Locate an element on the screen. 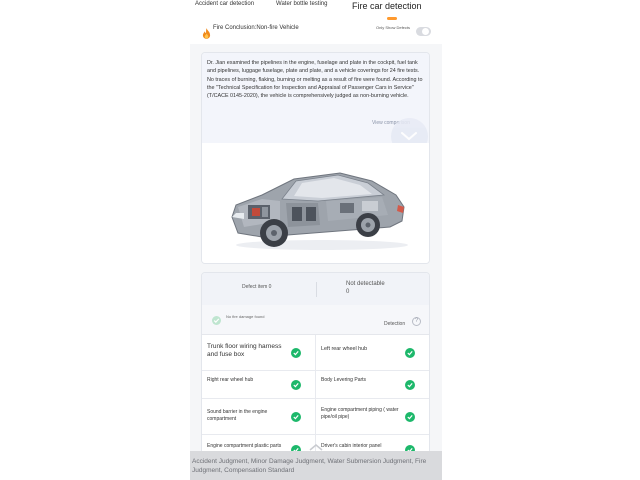  inspection-item: Trunk floor wiring harness and fuse box is located at coordinates (259, 353).